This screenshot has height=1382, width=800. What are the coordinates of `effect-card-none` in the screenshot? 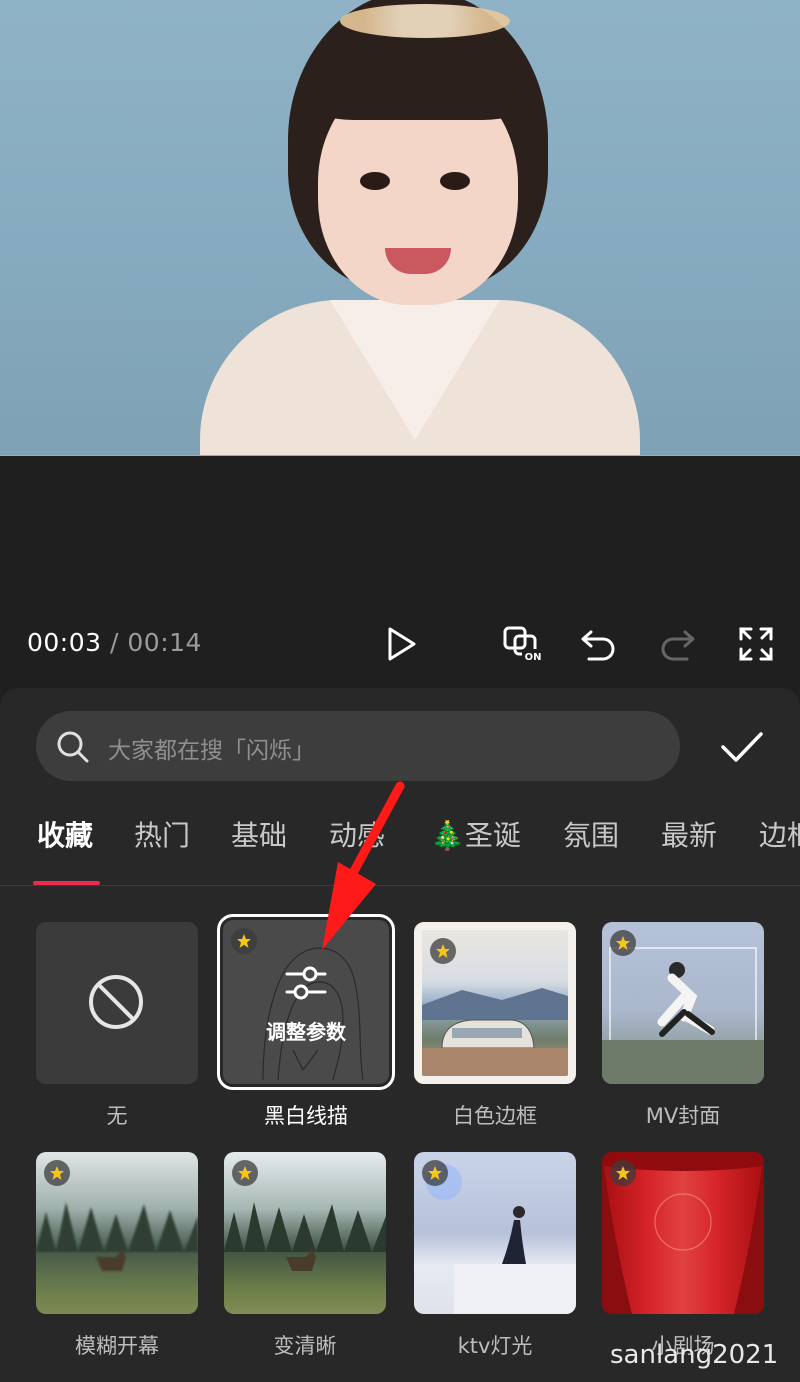 It's located at (117, 1003).